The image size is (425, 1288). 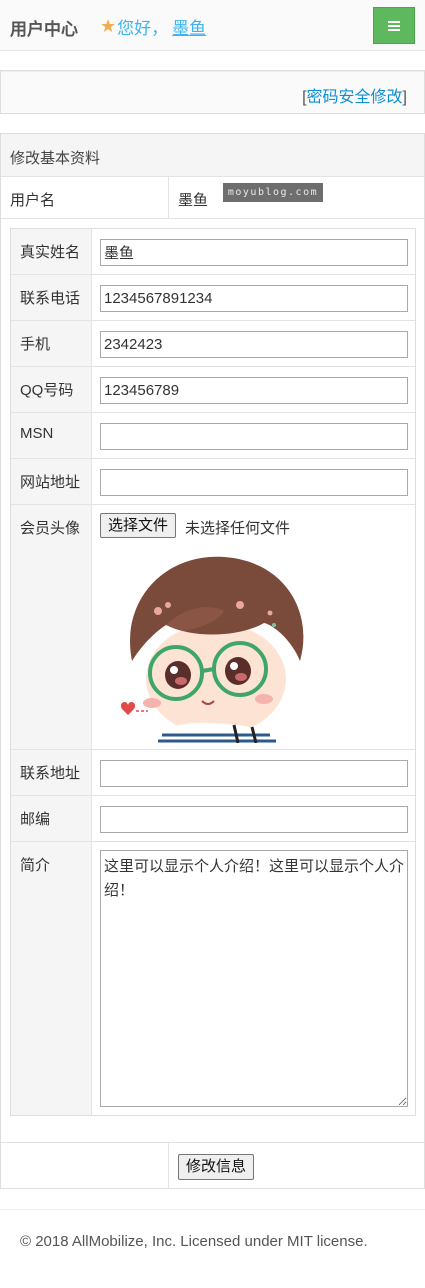 I want to click on field-label-cell: 联系电话, so click(x=51, y=297).